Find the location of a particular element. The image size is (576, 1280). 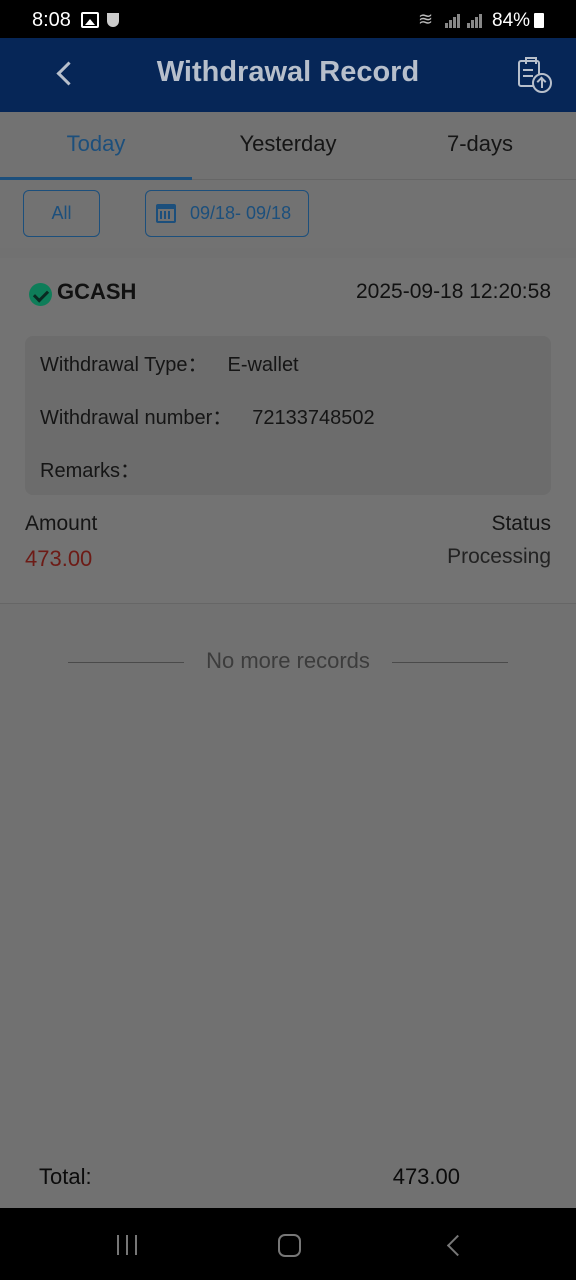

withdrawal-number-label: Withdrawal number： is located at coordinates (136, 418).